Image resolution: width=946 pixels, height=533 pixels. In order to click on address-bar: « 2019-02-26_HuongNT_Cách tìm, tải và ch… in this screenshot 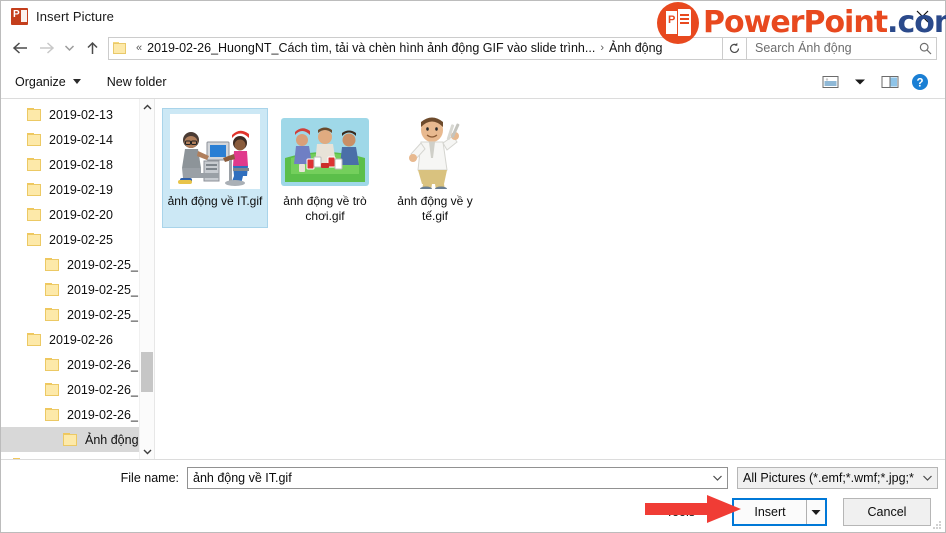, I will do `click(415, 48)`.